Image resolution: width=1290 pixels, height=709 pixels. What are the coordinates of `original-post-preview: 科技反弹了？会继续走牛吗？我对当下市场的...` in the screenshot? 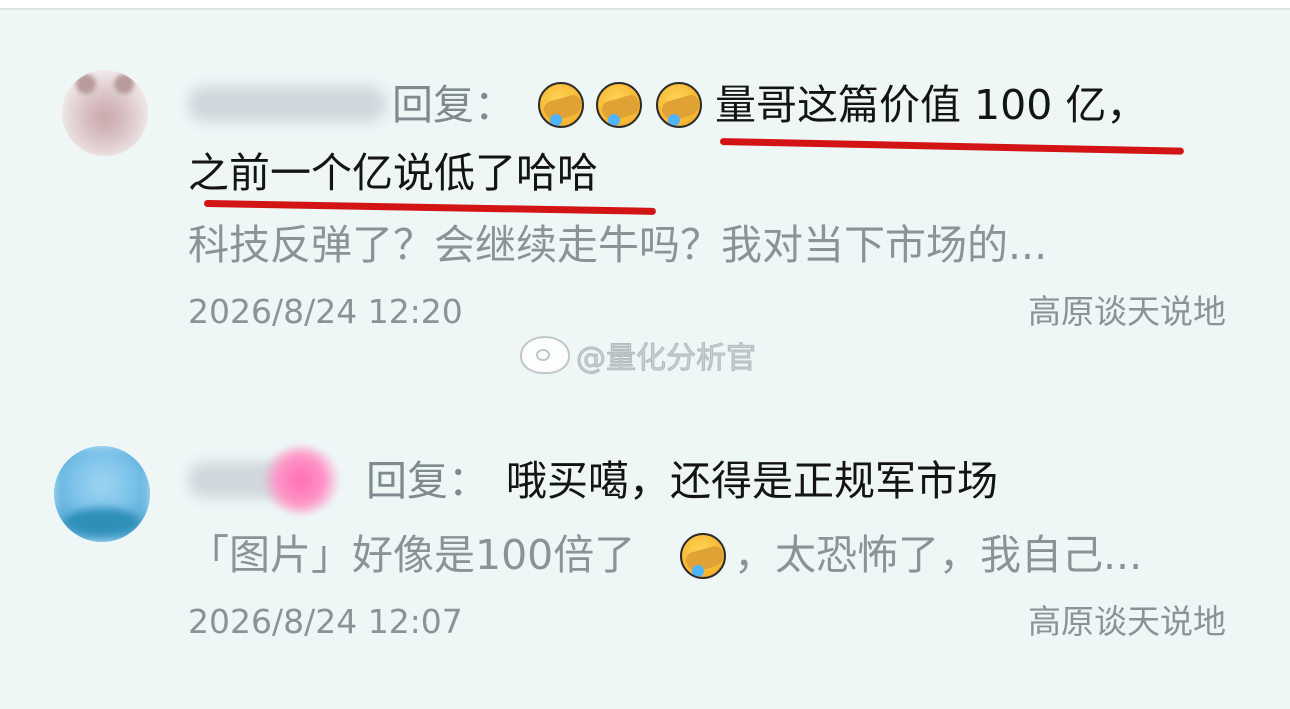 It's located at (617, 245).